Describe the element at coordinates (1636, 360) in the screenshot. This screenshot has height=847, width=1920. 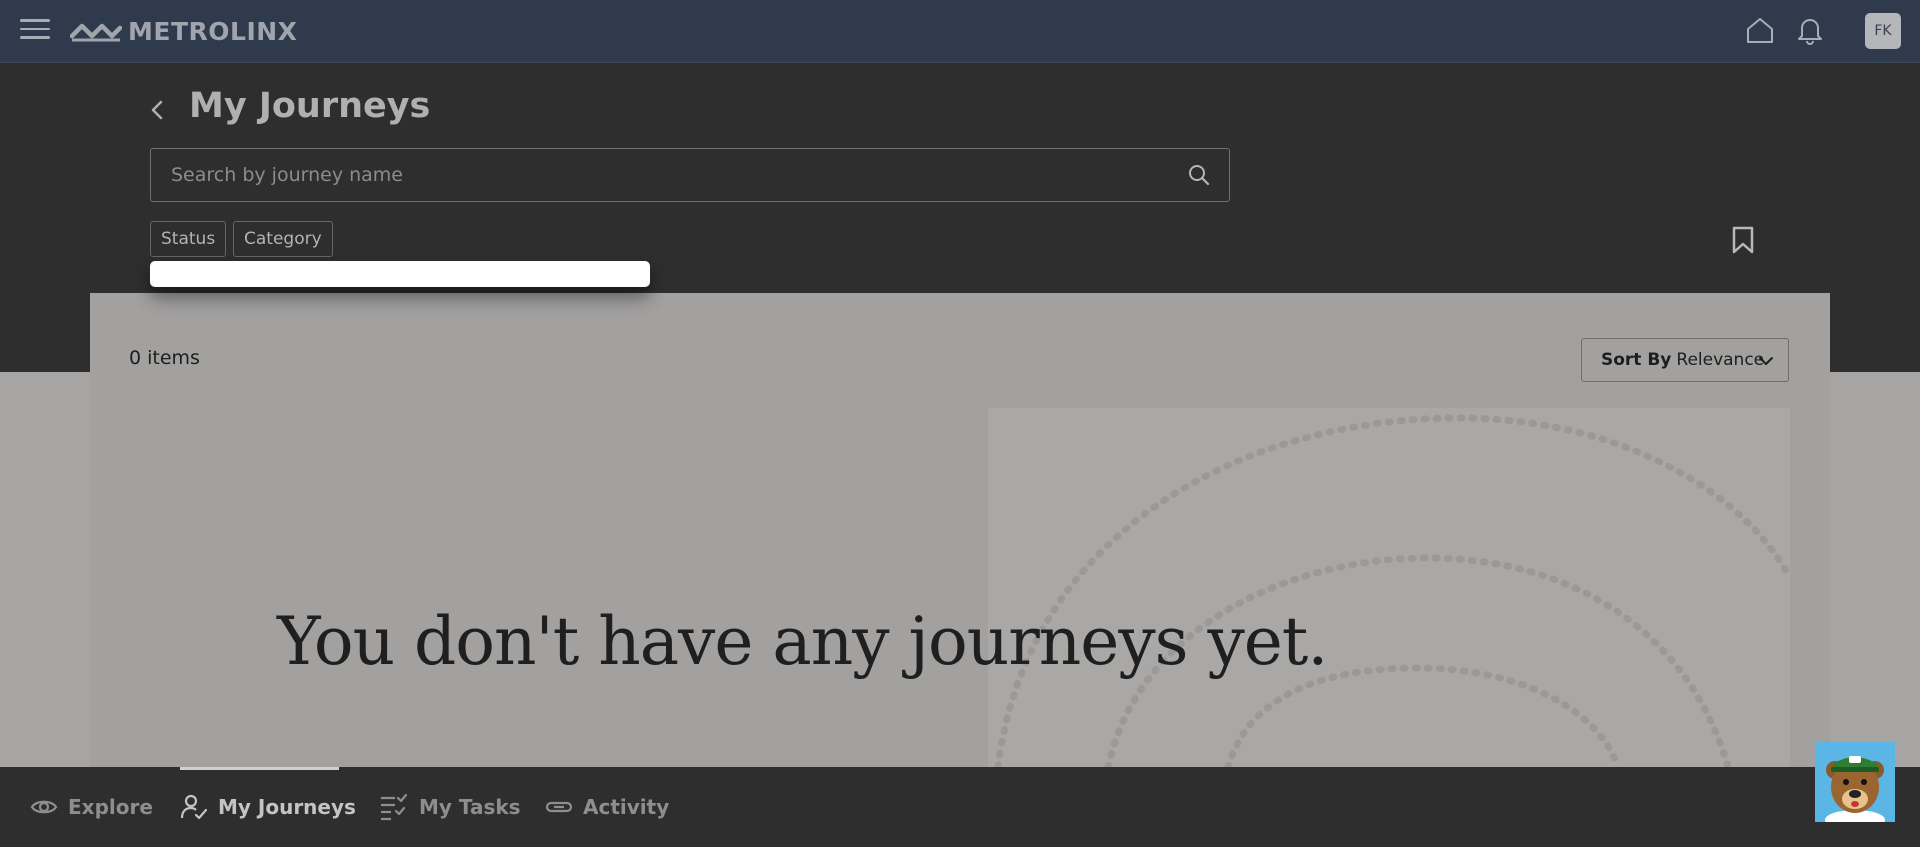
I see `sort-label: Sort By` at that location.